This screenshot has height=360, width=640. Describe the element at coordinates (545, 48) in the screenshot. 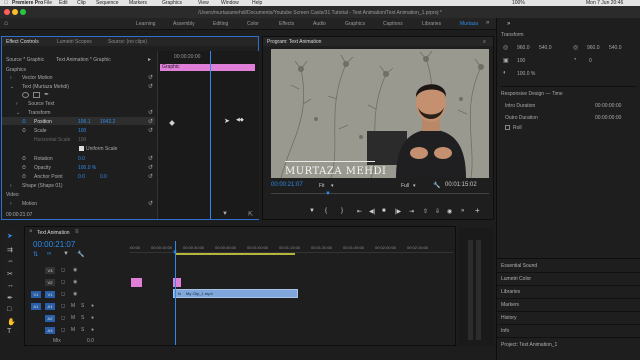

I see `prop-pos-y: 540.0` at that location.